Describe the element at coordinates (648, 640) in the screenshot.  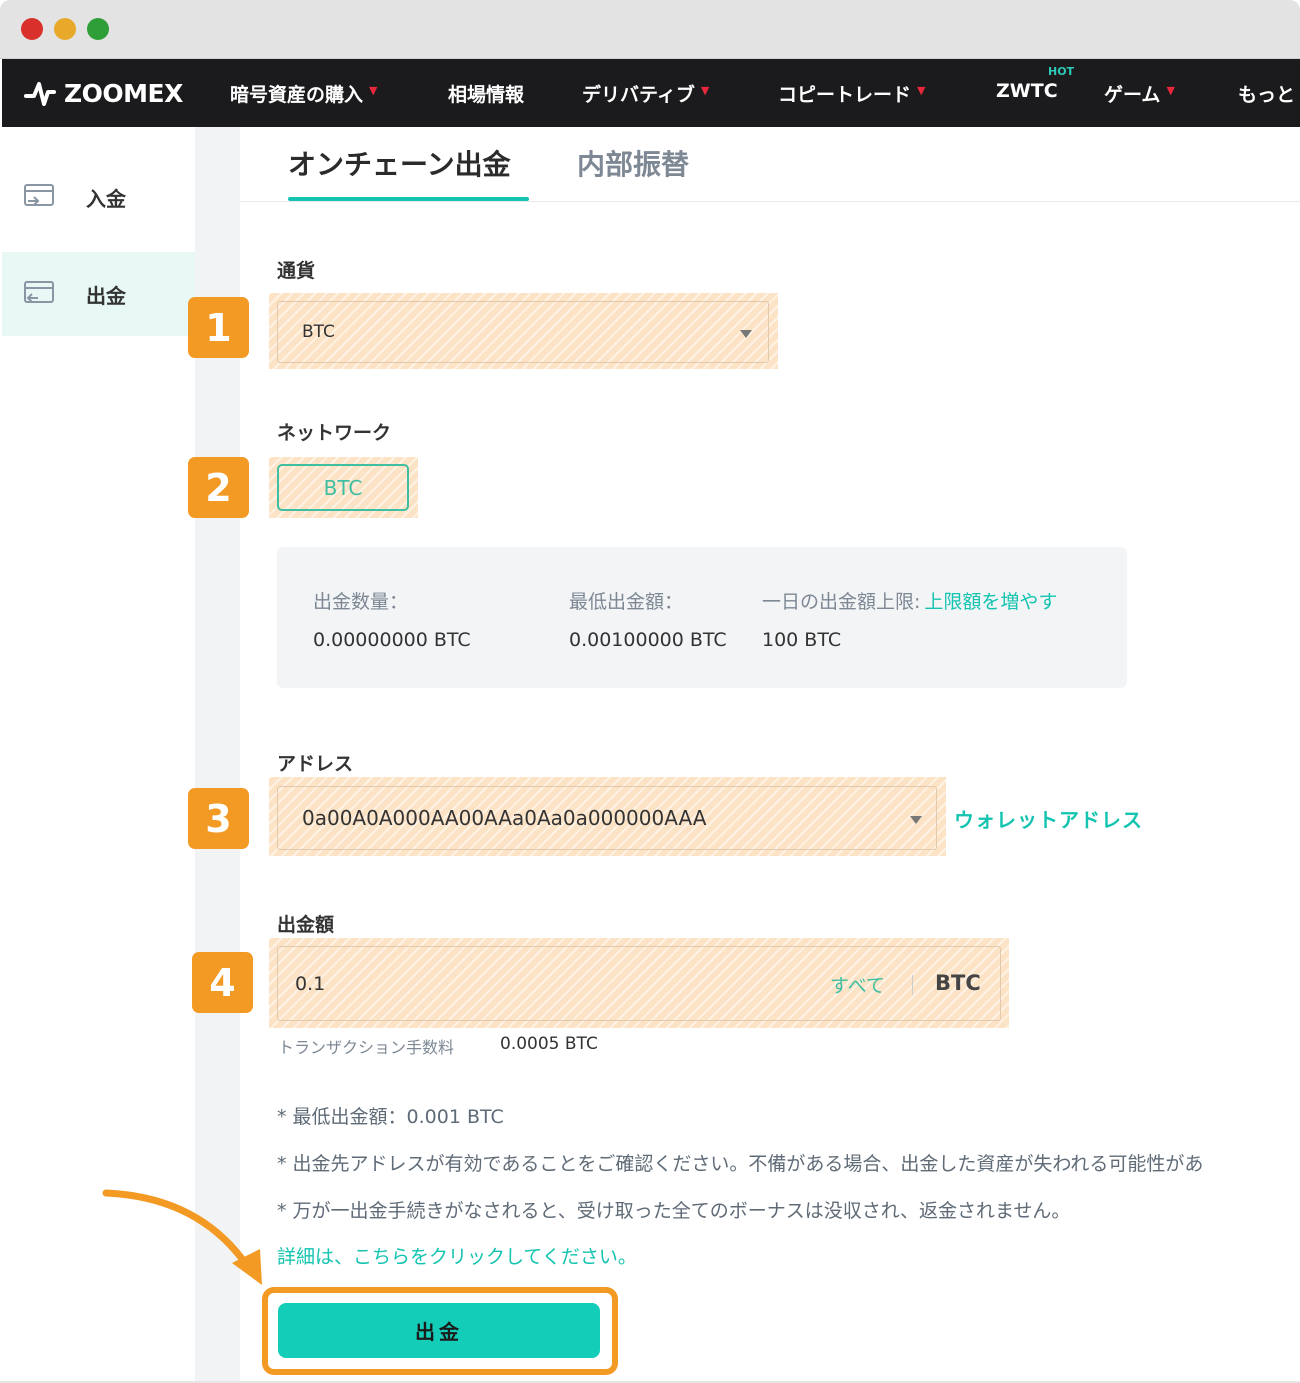
I see `min-withdraw-value: 0.00100000 BTC` at that location.